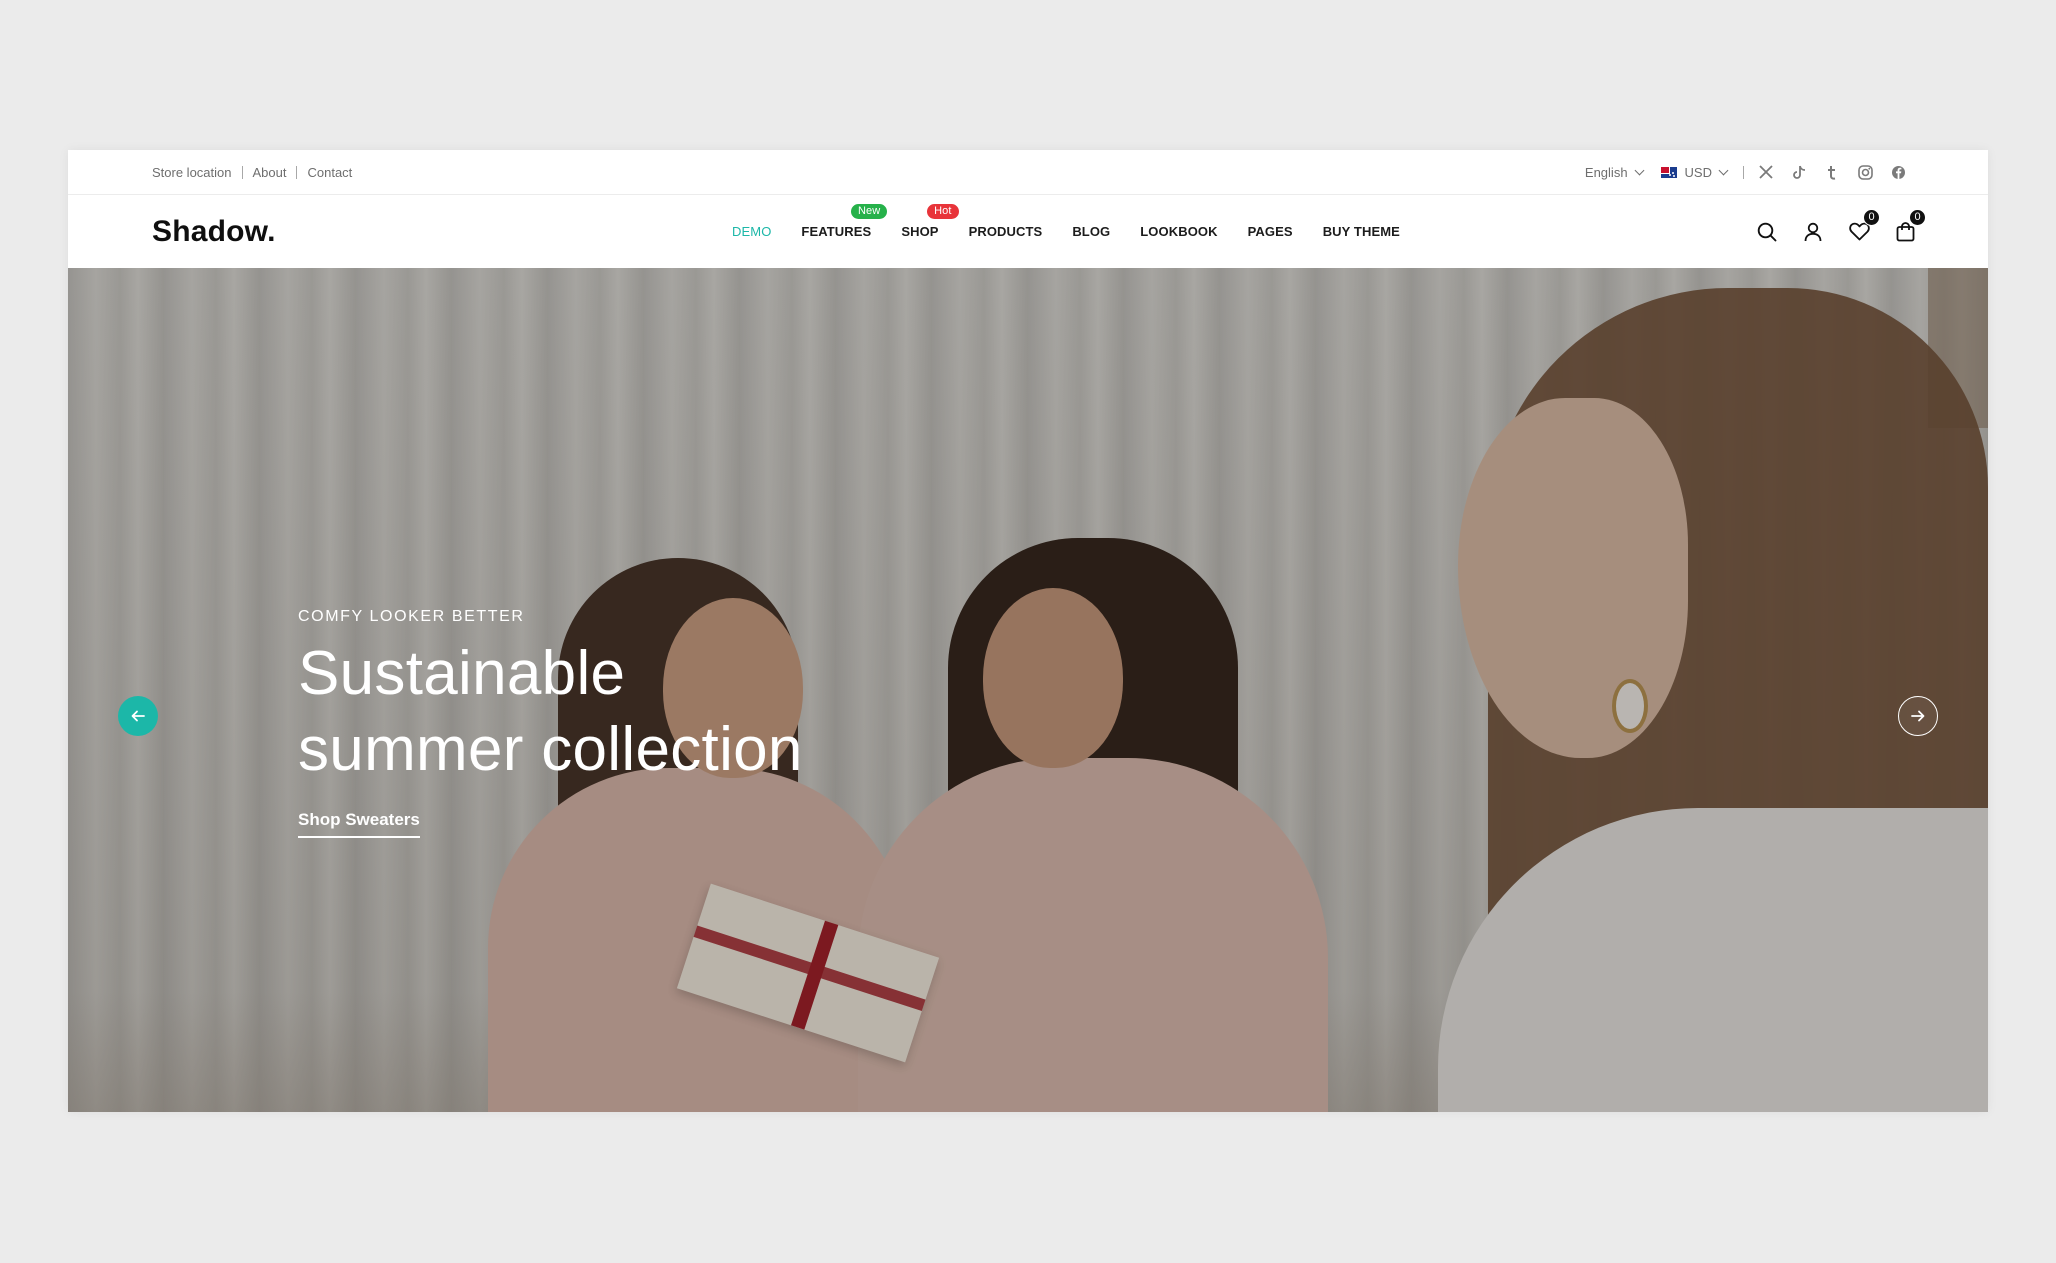 The width and height of the screenshot is (2056, 1263). I want to click on arrow-left-icon, so click(138, 716).